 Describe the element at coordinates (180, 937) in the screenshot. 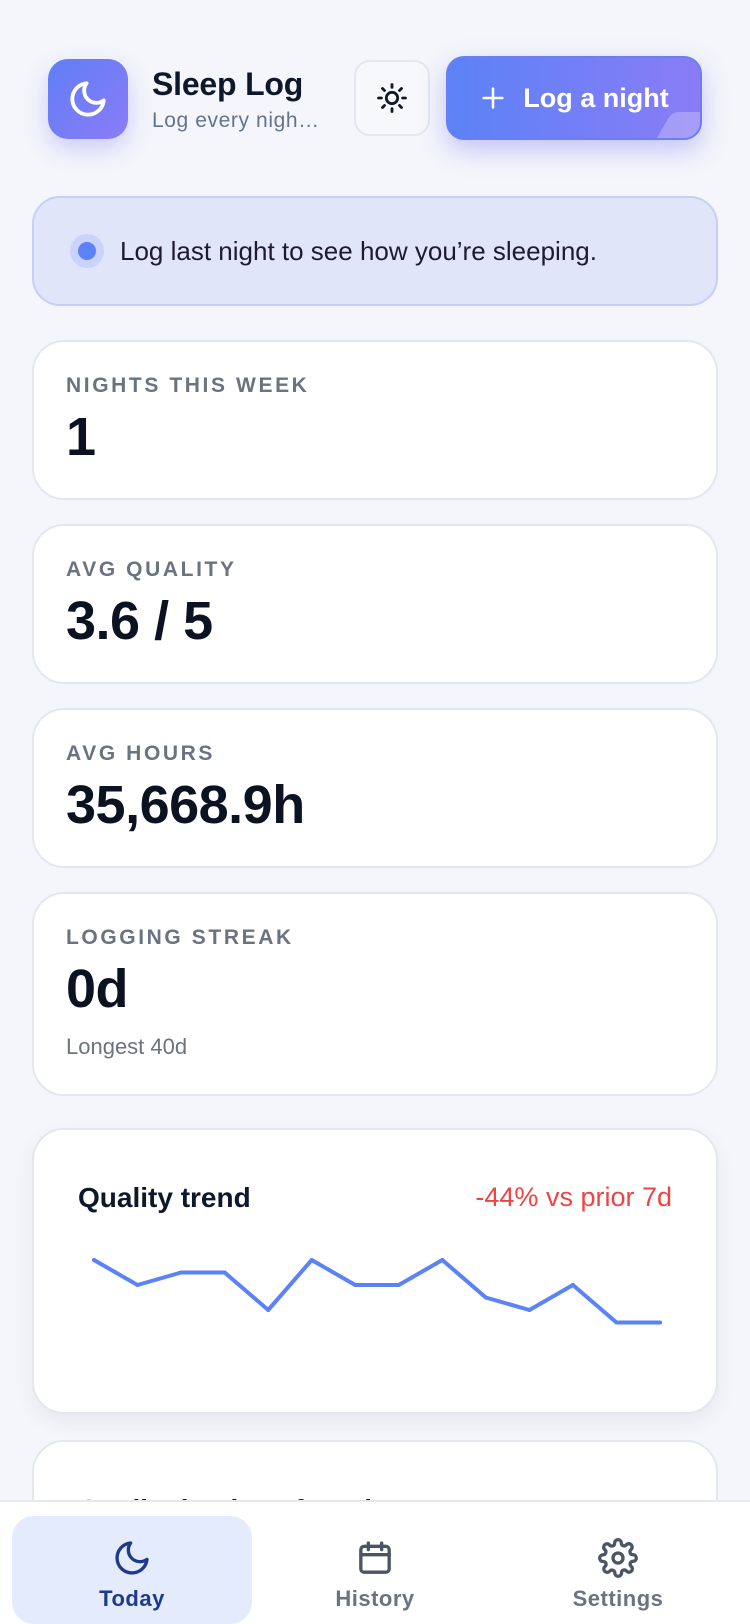

I see `stat-label: LOGGING STREAK` at that location.